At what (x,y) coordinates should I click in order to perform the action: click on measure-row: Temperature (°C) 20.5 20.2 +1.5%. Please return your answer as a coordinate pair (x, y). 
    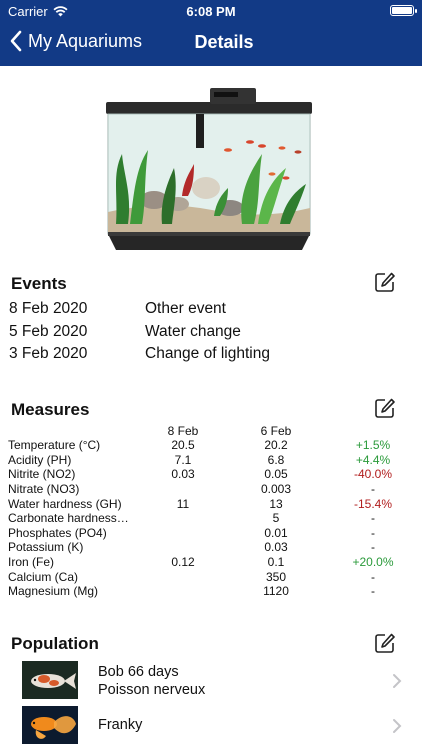
    Looking at the image, I should click on (210, 445).